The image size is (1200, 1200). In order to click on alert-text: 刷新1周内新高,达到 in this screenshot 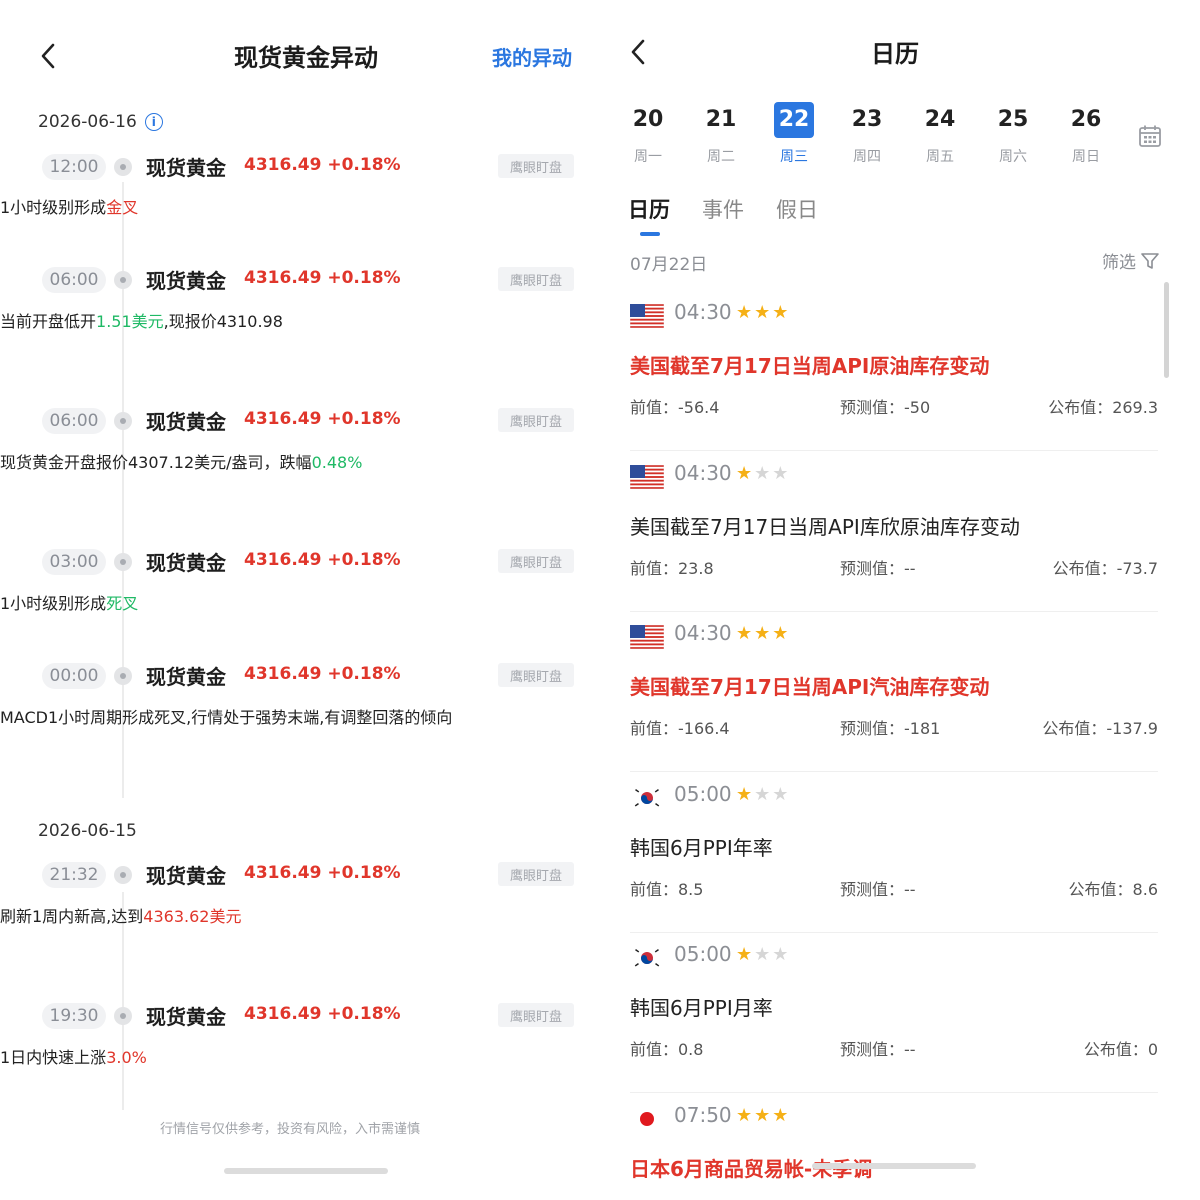, I will do `click(72, 916)`.